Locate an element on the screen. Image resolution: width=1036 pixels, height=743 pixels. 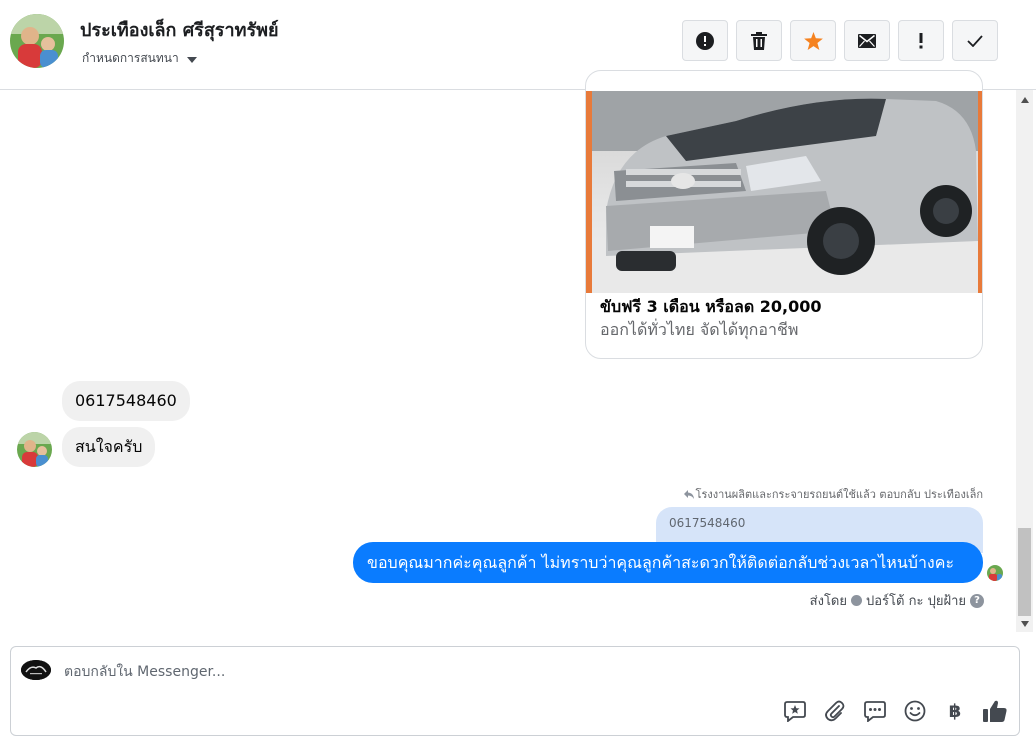
chat-bubble-icon is located at coordinates (875, 711).